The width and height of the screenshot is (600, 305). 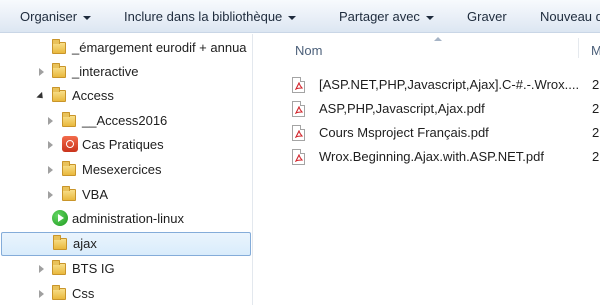 What do you see at coordinates (70, 144) in the screenshot?
I see `app-icon` at bounding box center [70, 144].